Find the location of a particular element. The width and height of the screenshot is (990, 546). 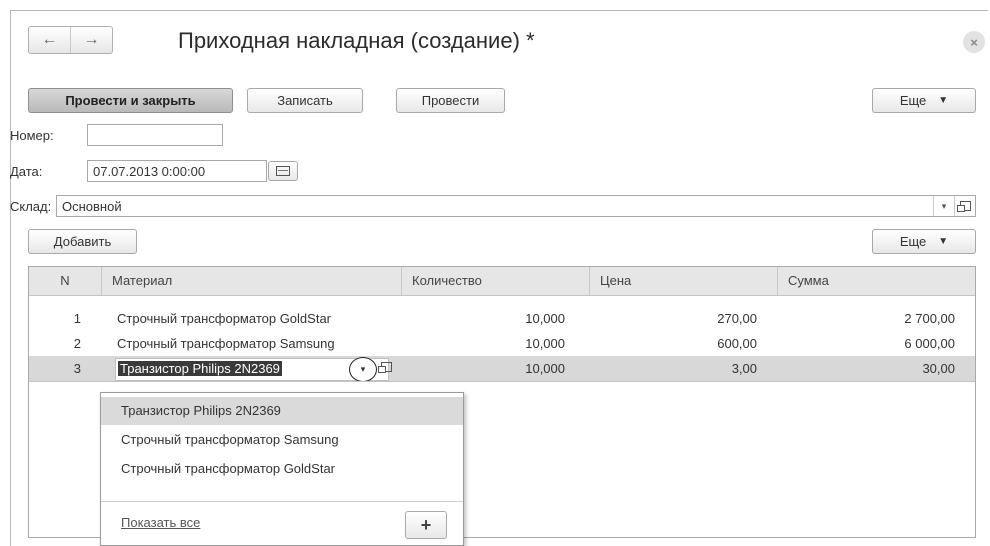

dropdown-item: Строчный трансформатор Samsung is located at coordinates (282, 440).